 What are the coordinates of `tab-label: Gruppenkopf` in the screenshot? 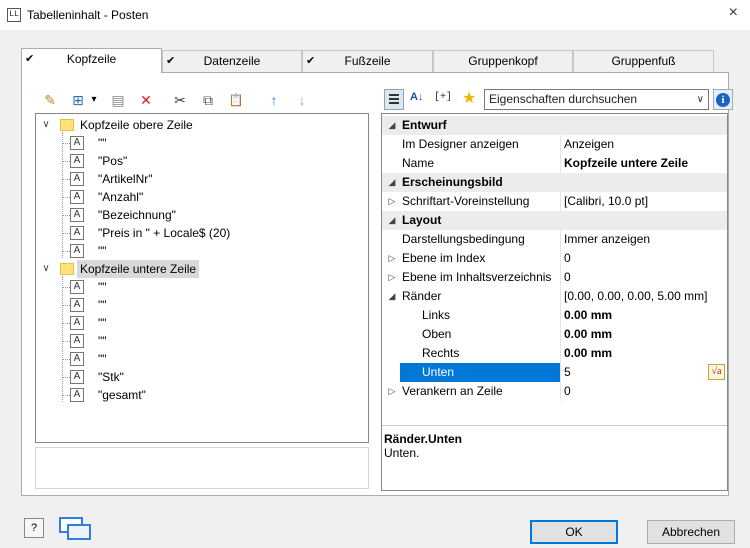 It's located at (503, 61).